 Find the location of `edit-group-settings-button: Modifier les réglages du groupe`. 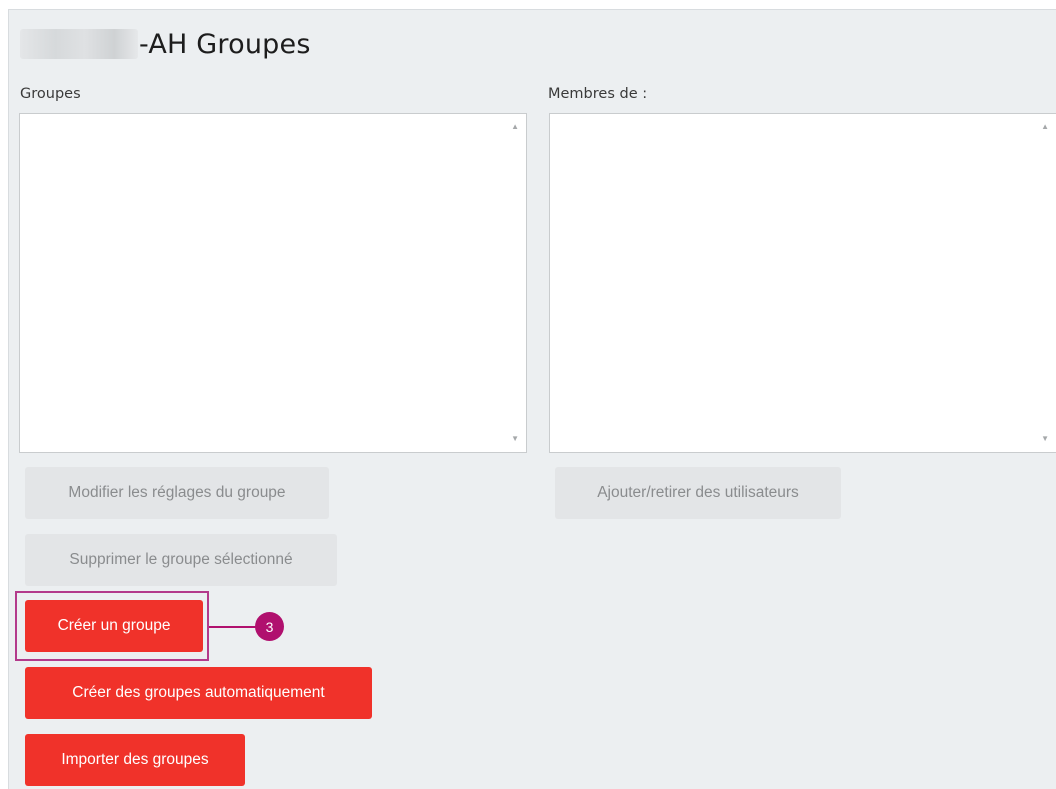

edit-group-settings-button: Modifier les réglages du groupe is located at coordinates (177, 493).